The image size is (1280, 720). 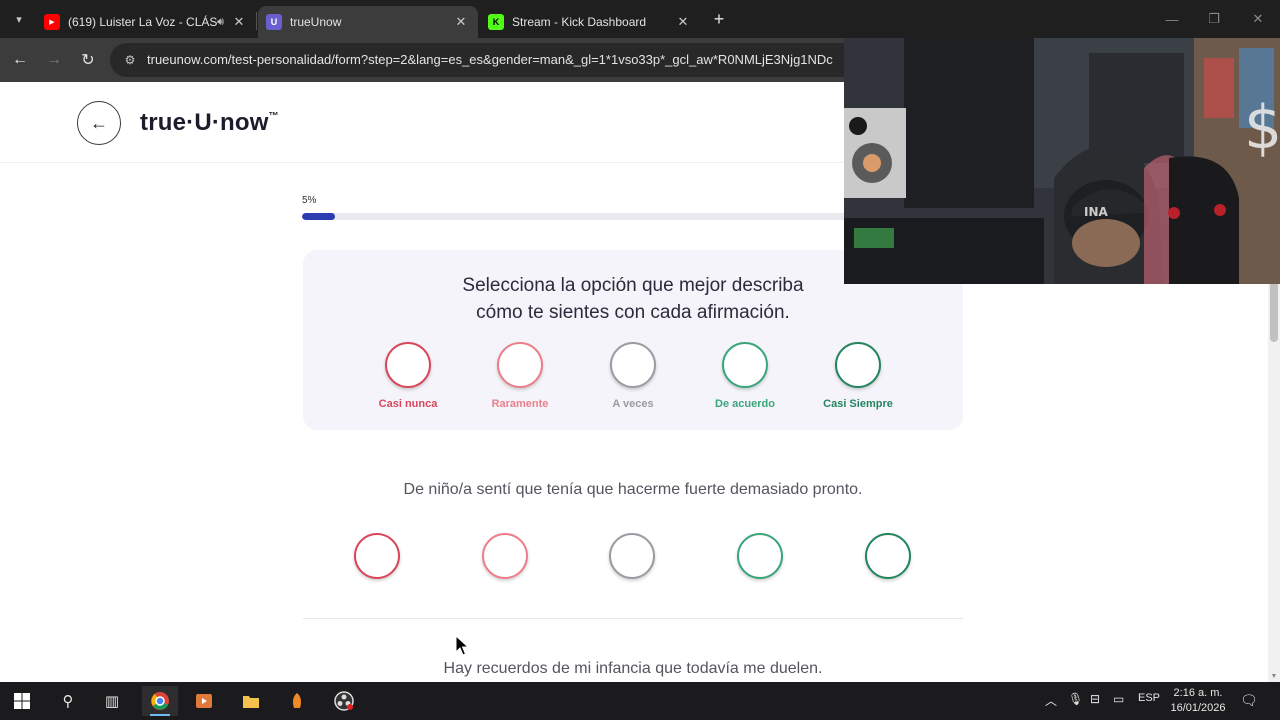 What do you see at coordinates (1249, 700) in the screenshot?
I see `notifications-icon: 🗨︎` at bounding box center [1249, 700].